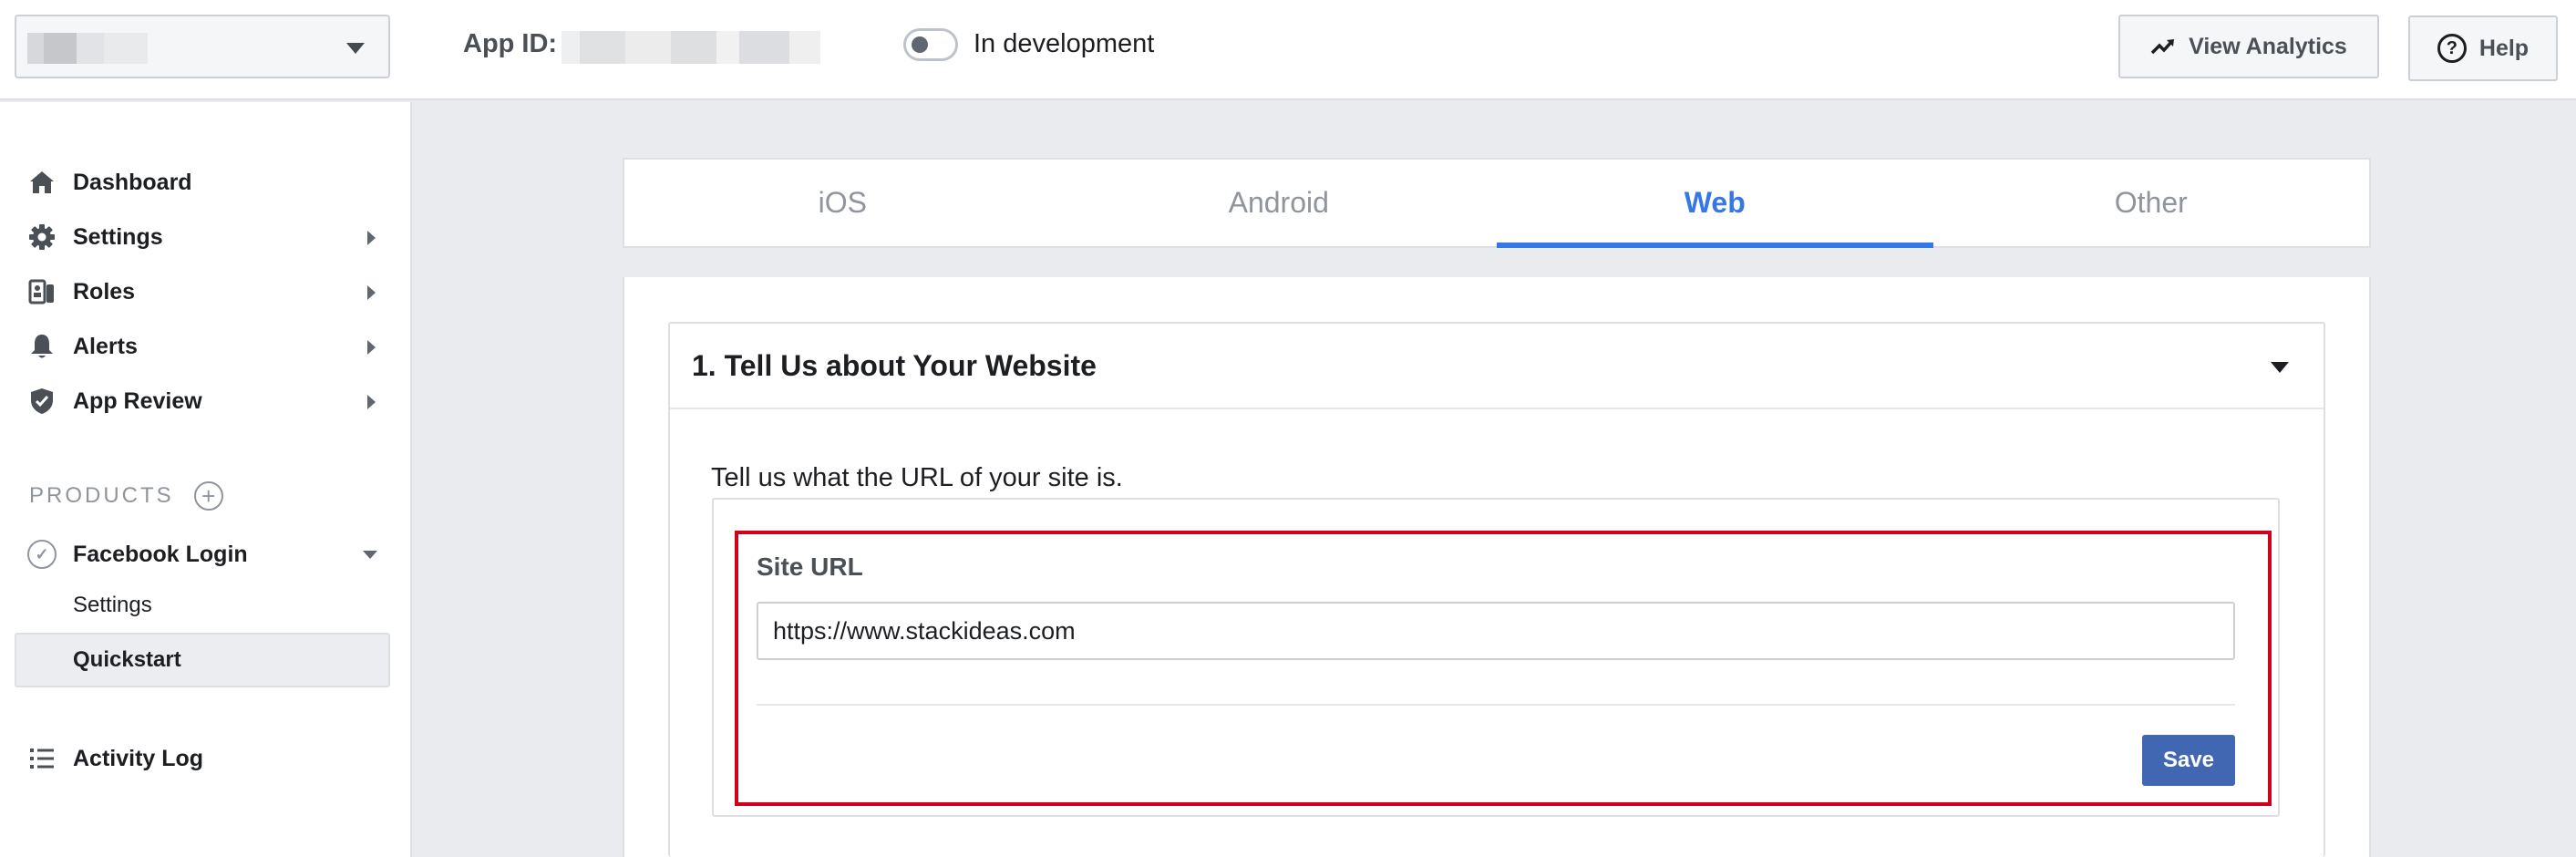 This screenshot has height=857, width=2576. What do you see at coordinates (42, 292) in the screenshot?
I see `roles-icon` at bounding box center [42, 292].